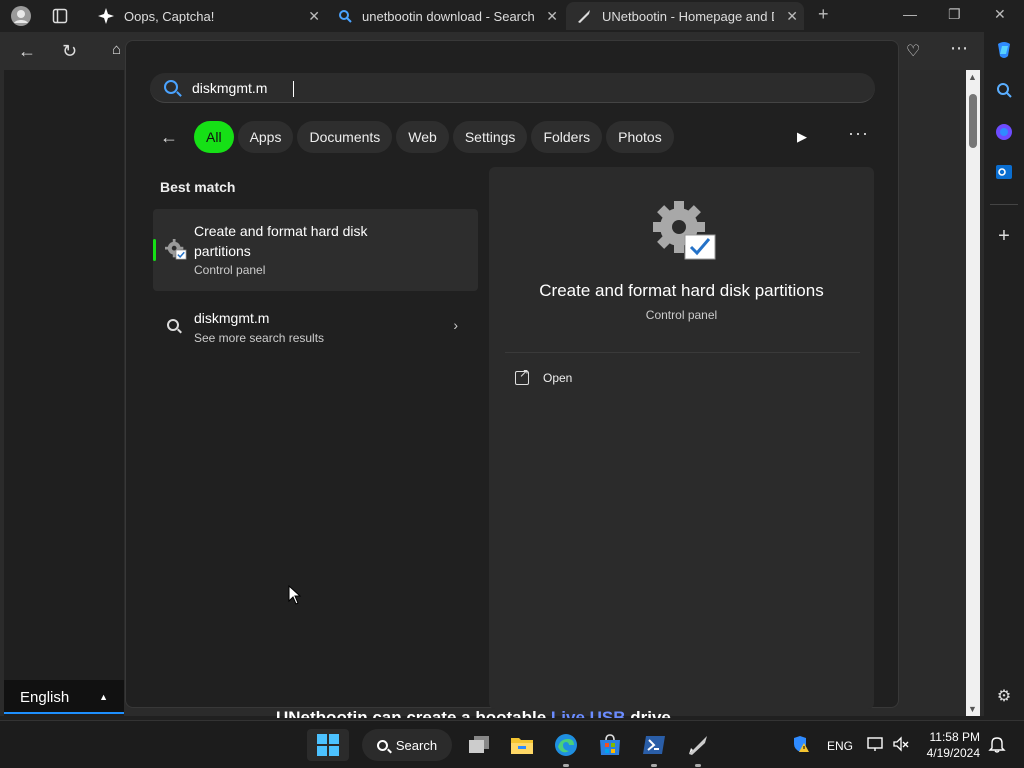  What do you see at coordinates (293, 89) in the screenshot?
I see `text-caret` at bounding box center [293, 89].